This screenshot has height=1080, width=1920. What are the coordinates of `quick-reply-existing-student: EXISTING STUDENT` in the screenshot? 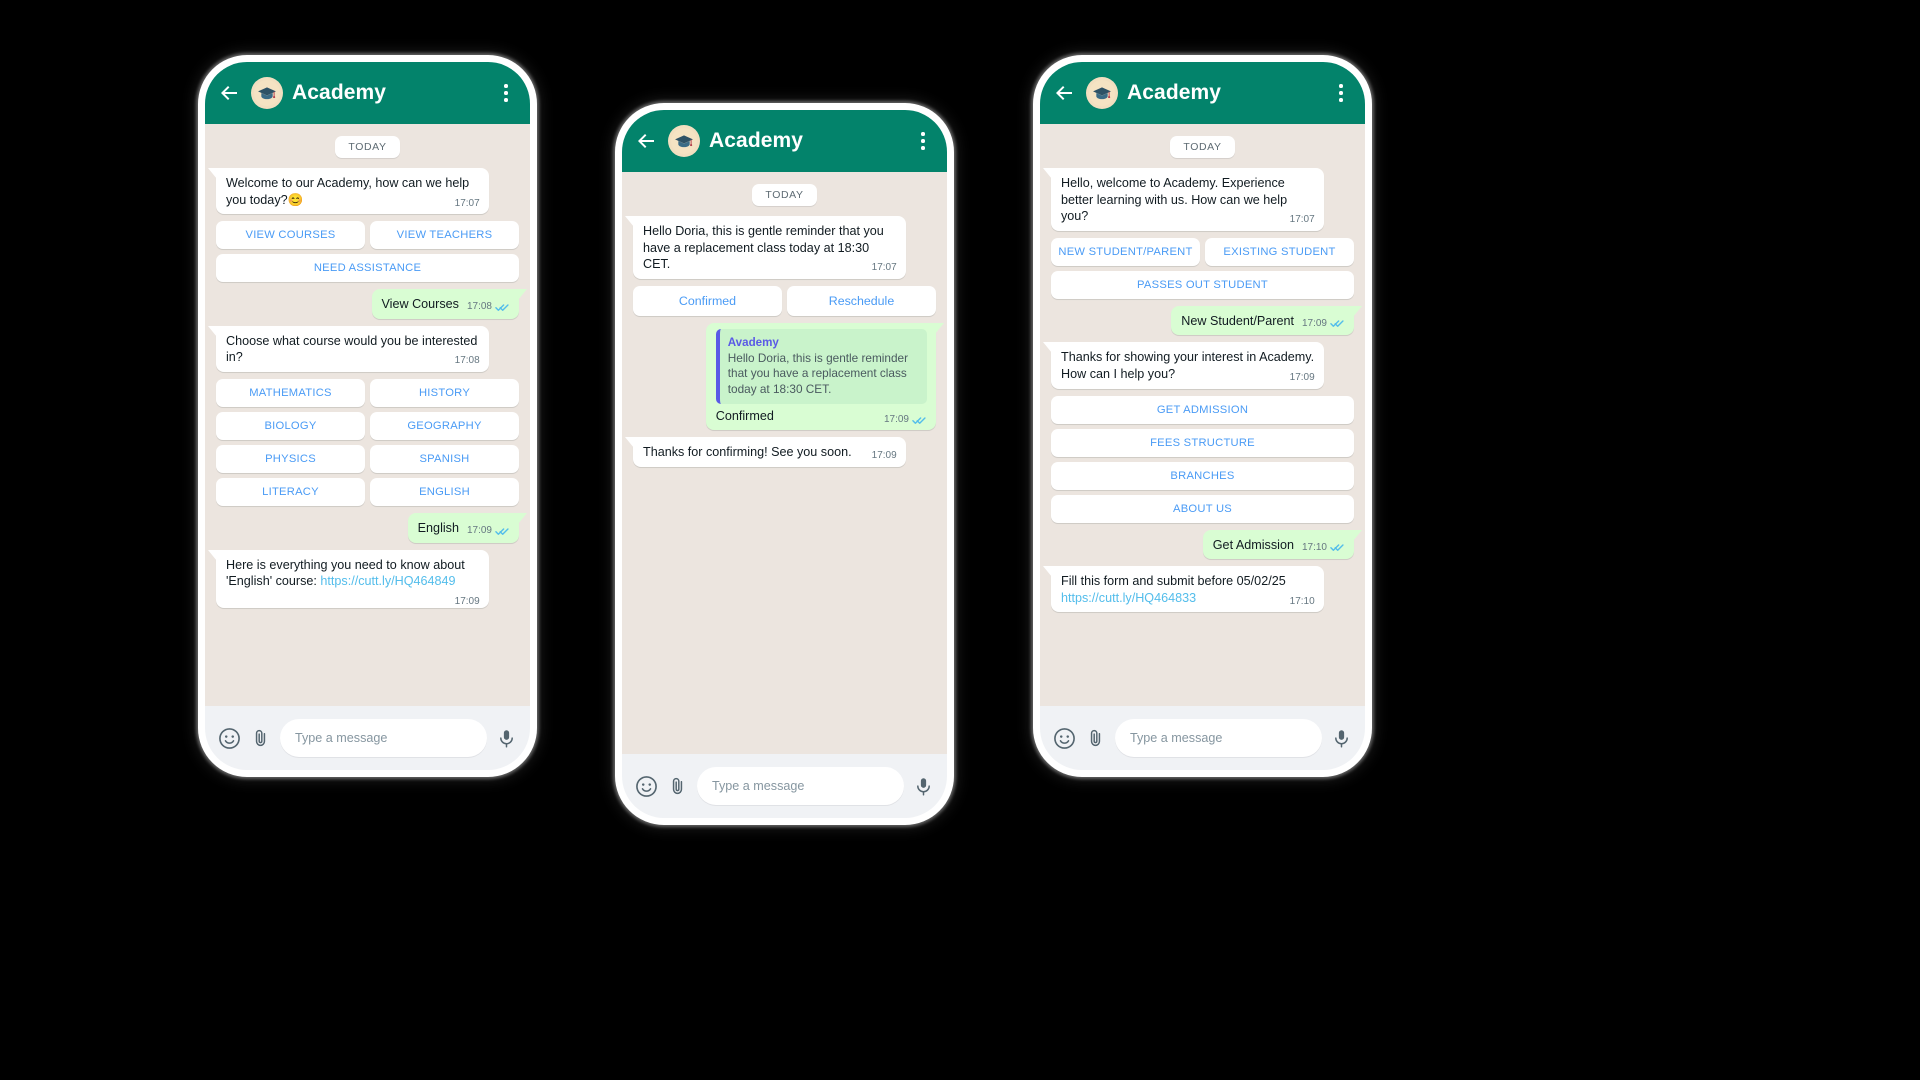 It's located at (1279, 251).